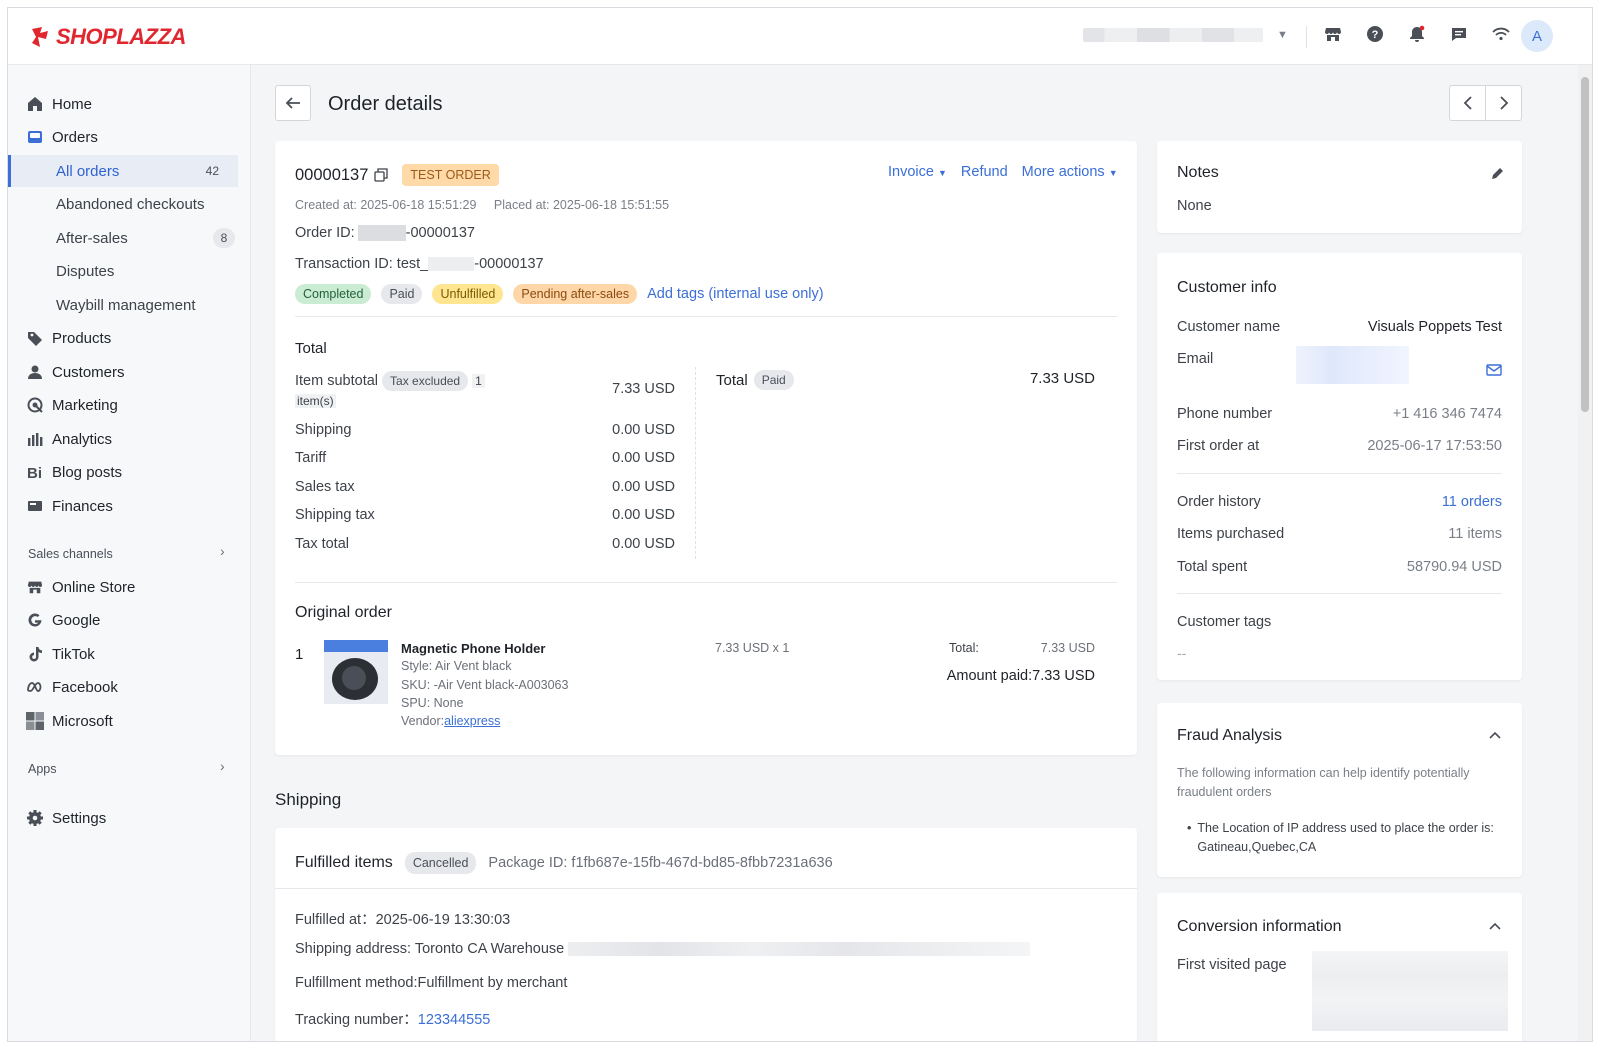 This screenshot has height=1049, width=1600. Describe the element at coordinates (129, 305) in the screenshot. I see `sidebar-item-waybill-management: Waybill management` at that location.